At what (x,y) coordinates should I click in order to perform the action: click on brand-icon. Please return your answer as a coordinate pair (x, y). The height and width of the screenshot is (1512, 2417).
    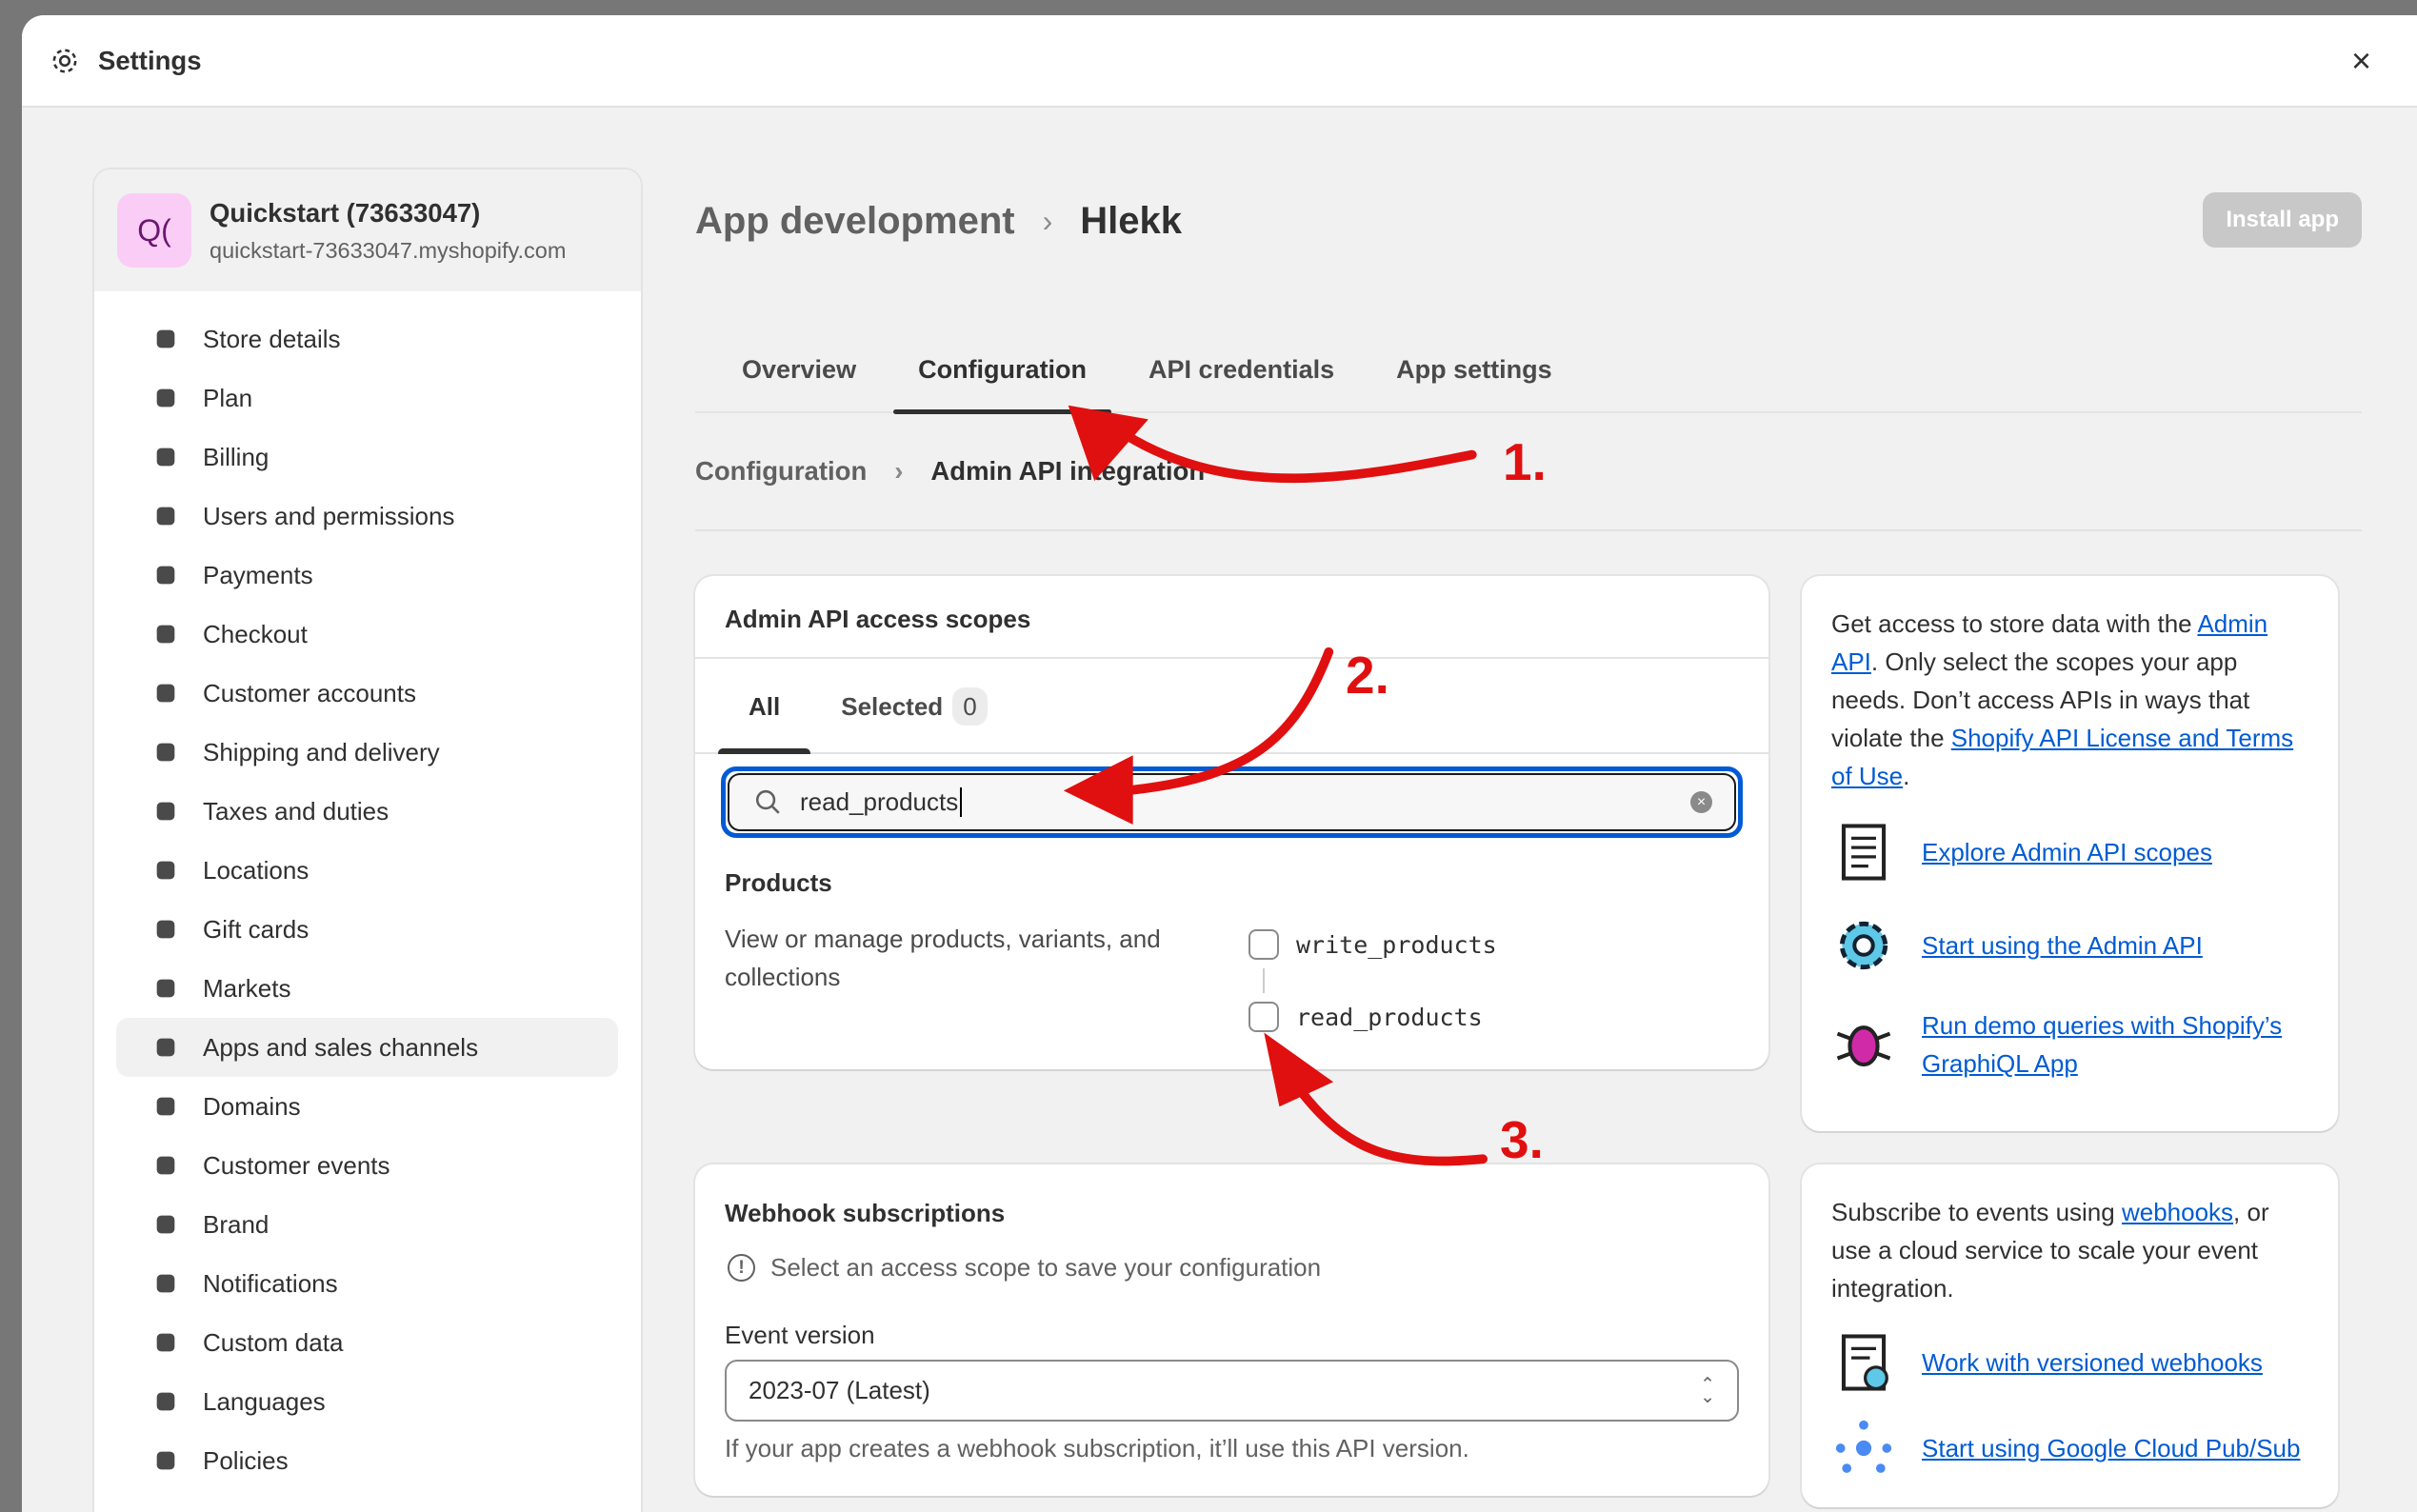
    Looking at the image, I should click on (165, 1224).